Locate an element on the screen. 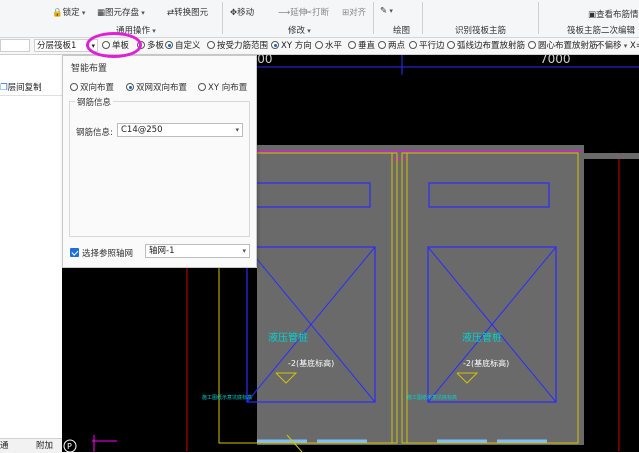 This screenshot has height=453, width=639. dimension-right: 7000 is located at coordinates (555, 60).